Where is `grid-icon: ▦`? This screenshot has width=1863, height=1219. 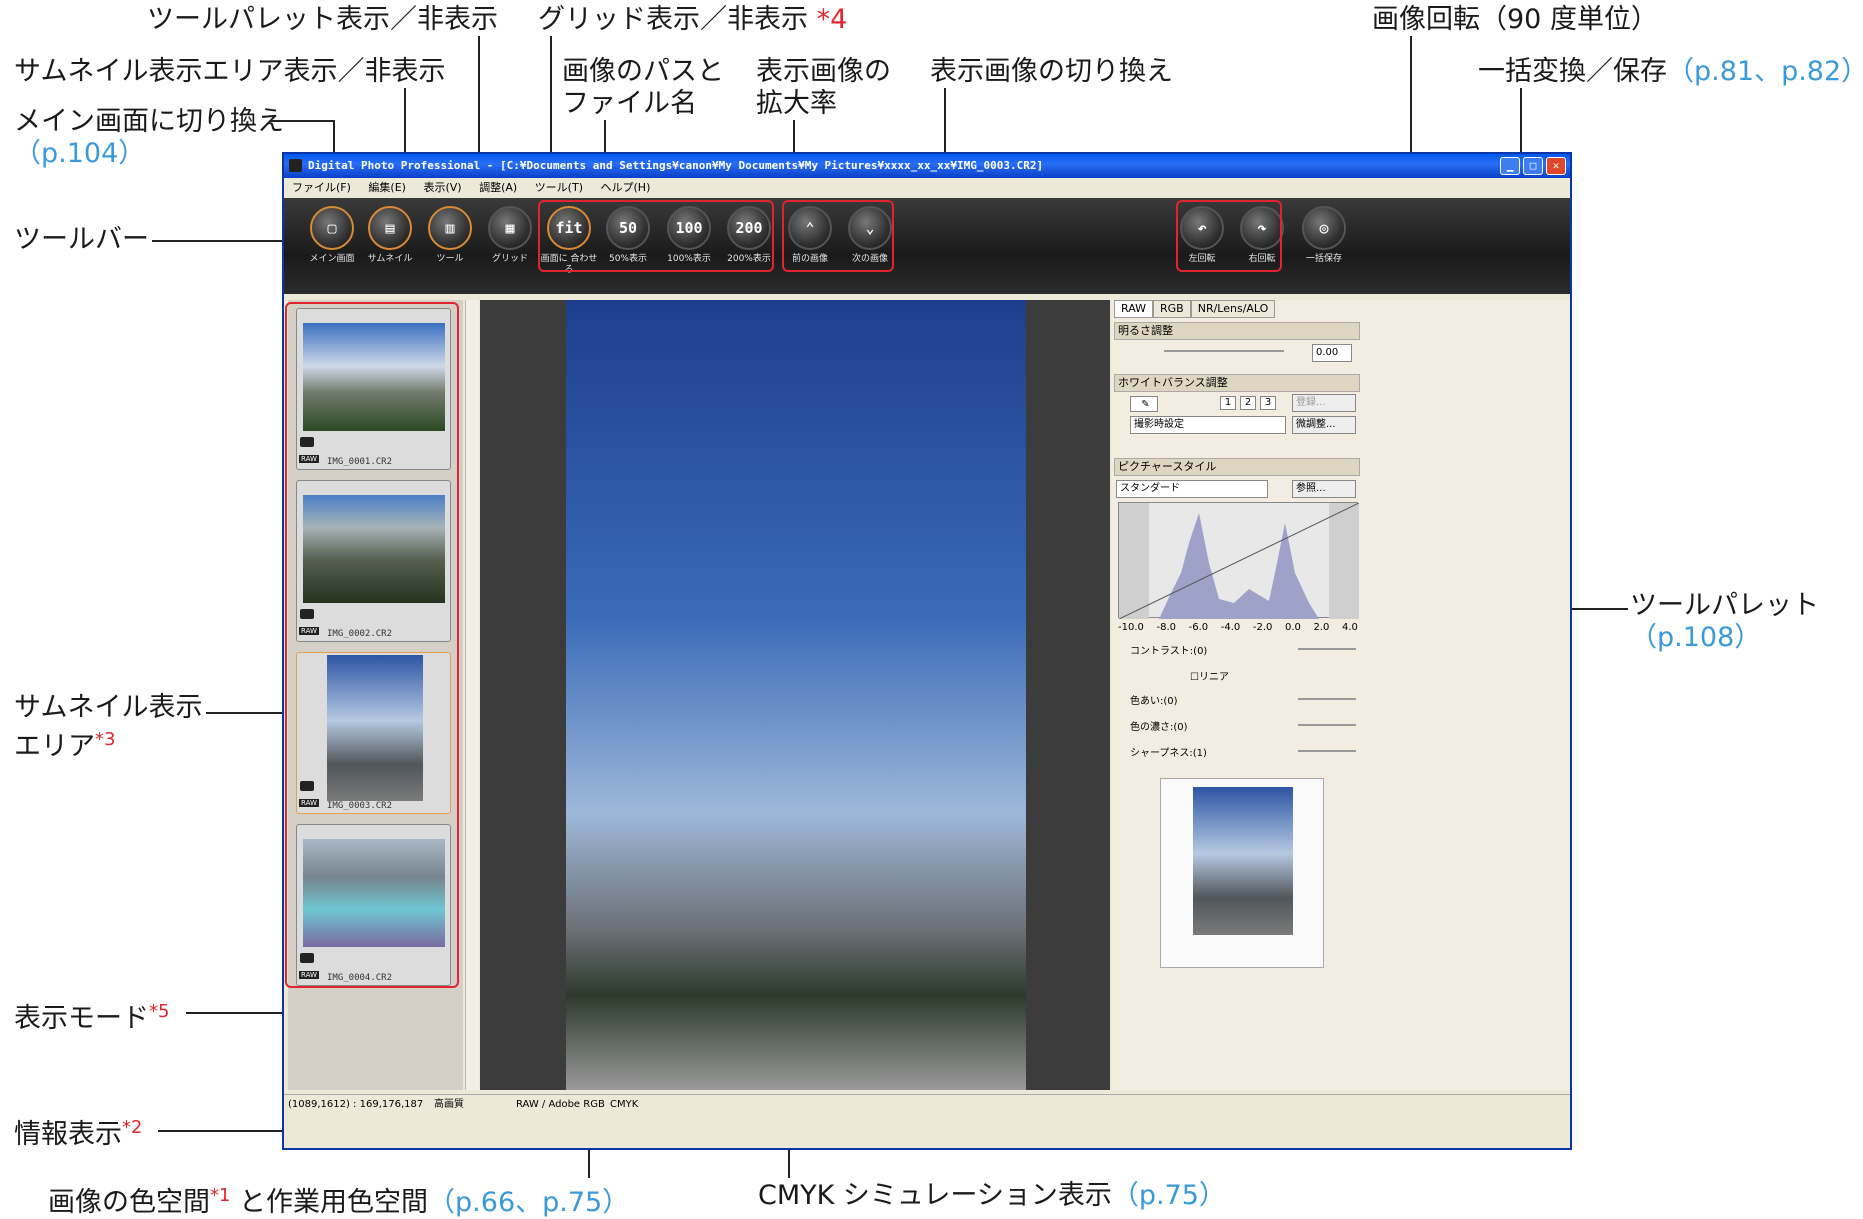 grid-icon: ▦ is located at coordinates (510, 228).